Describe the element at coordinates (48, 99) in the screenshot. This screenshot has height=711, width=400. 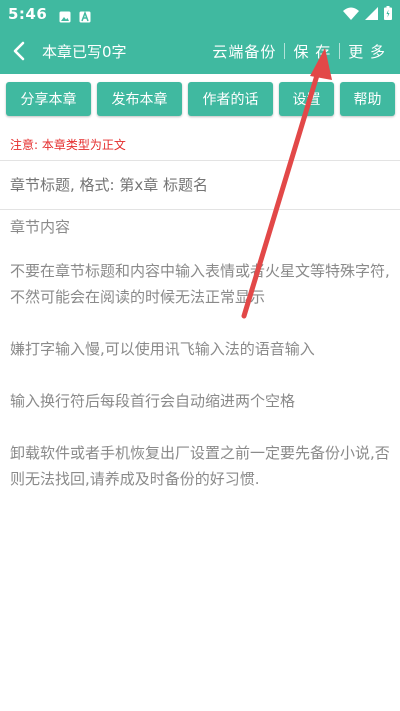
I see `share-chapter-button: 分享本章` at that location.